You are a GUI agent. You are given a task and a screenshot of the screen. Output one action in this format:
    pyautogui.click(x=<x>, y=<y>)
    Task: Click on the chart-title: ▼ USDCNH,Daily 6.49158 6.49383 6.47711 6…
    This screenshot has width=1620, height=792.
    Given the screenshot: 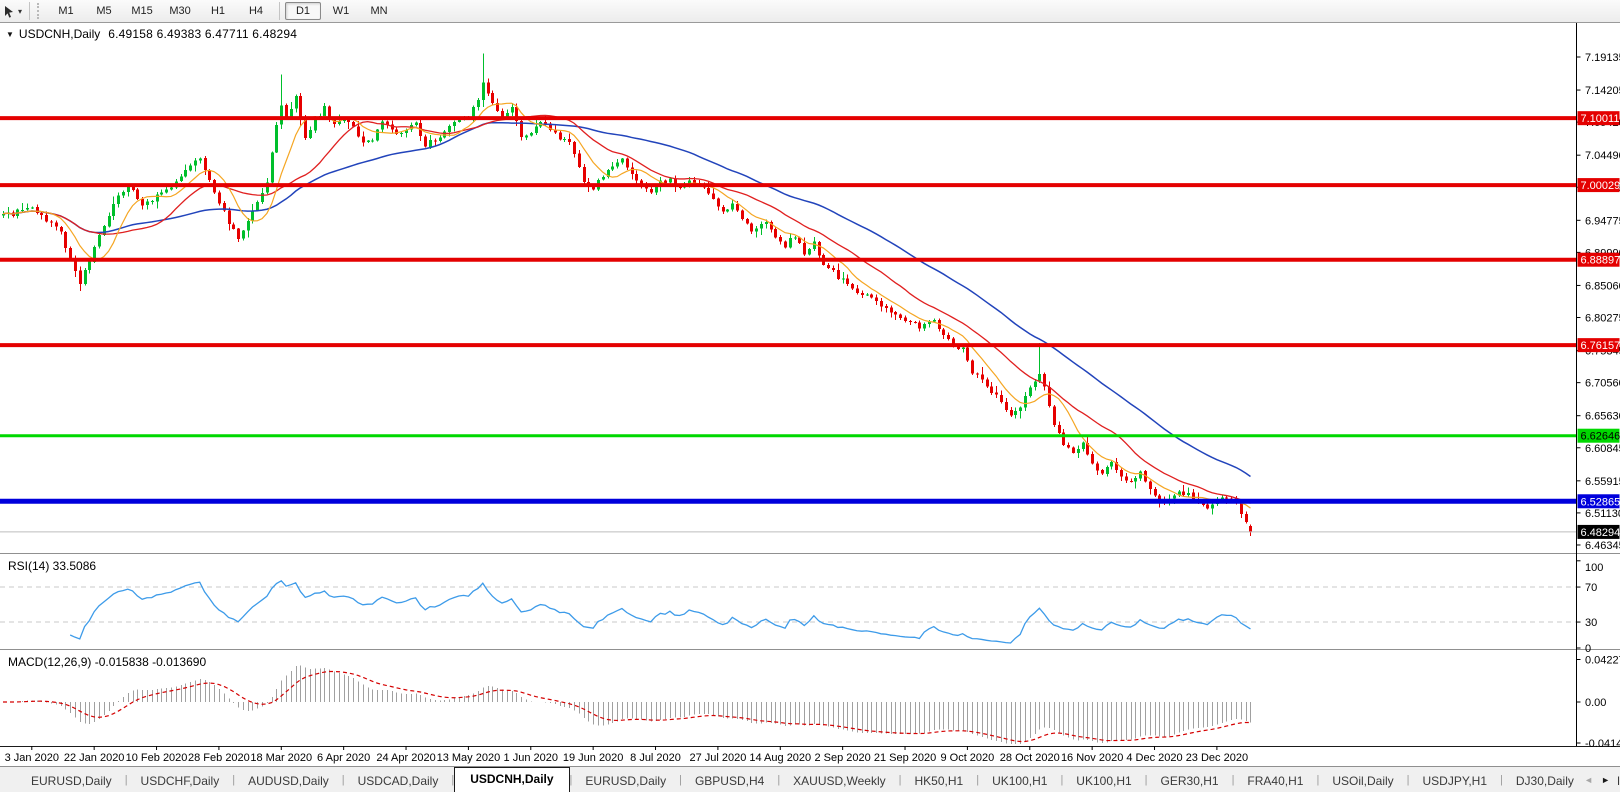 What is the action you would take?
    pyautogui.click(x=151, y=34)
    